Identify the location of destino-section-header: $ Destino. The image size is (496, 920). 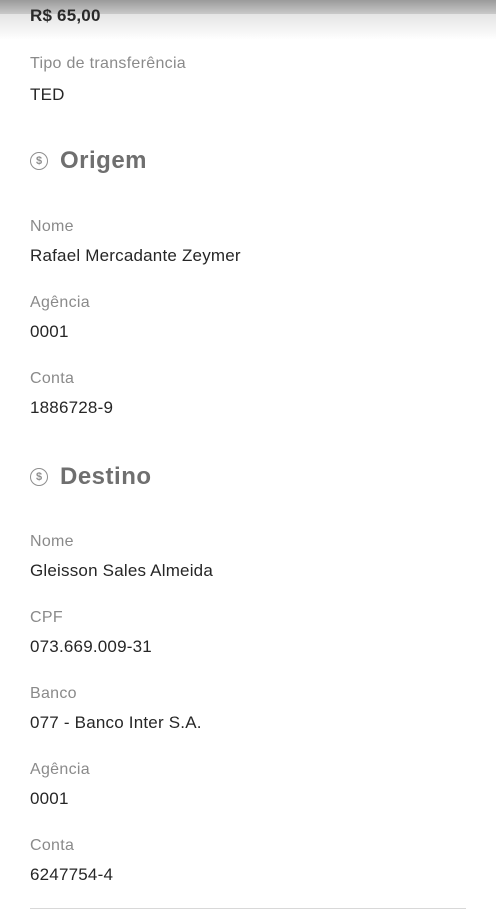
(91, 477).